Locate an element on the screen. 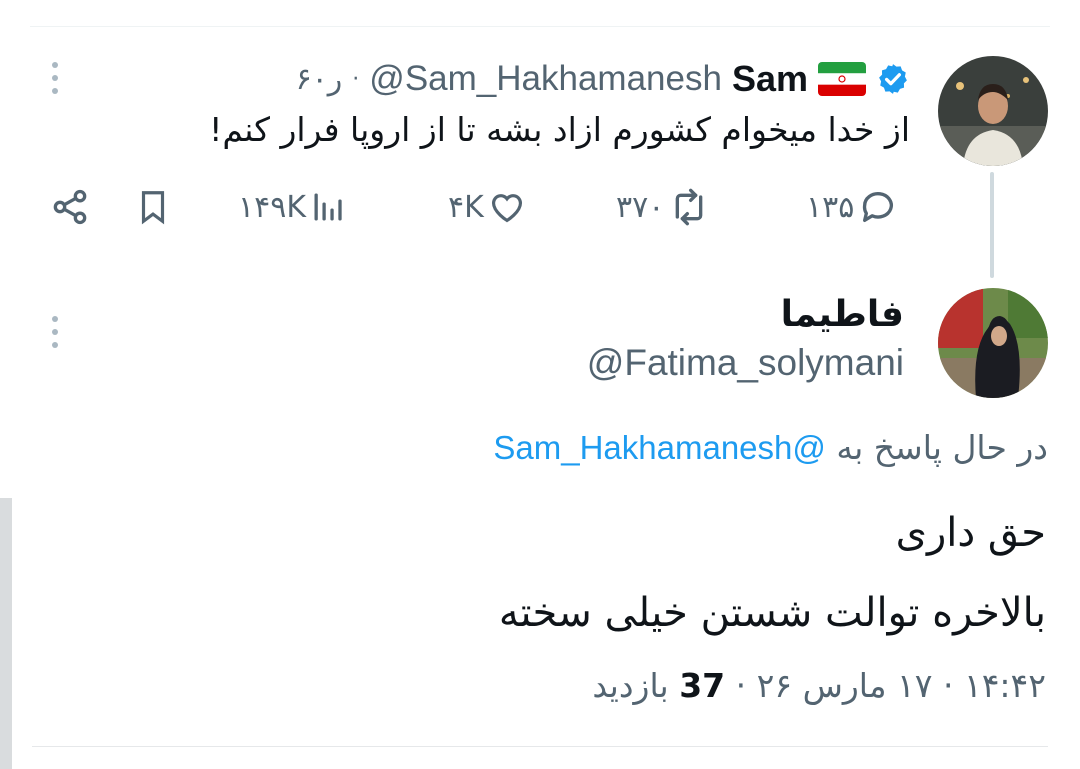 This screenshot has width=1080, height=769. replies-count: ۱۳۵ is located at coordinates (830, 207).